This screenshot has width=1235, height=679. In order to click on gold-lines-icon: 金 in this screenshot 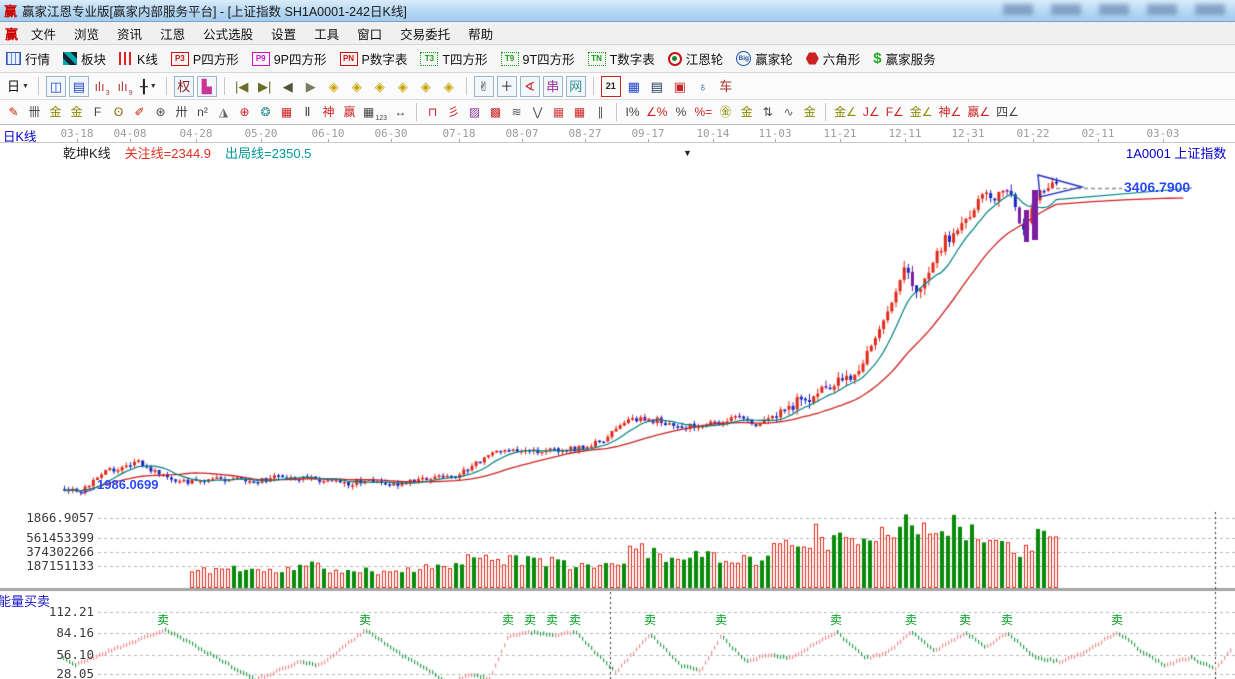, I will do `click(746, 112)`.